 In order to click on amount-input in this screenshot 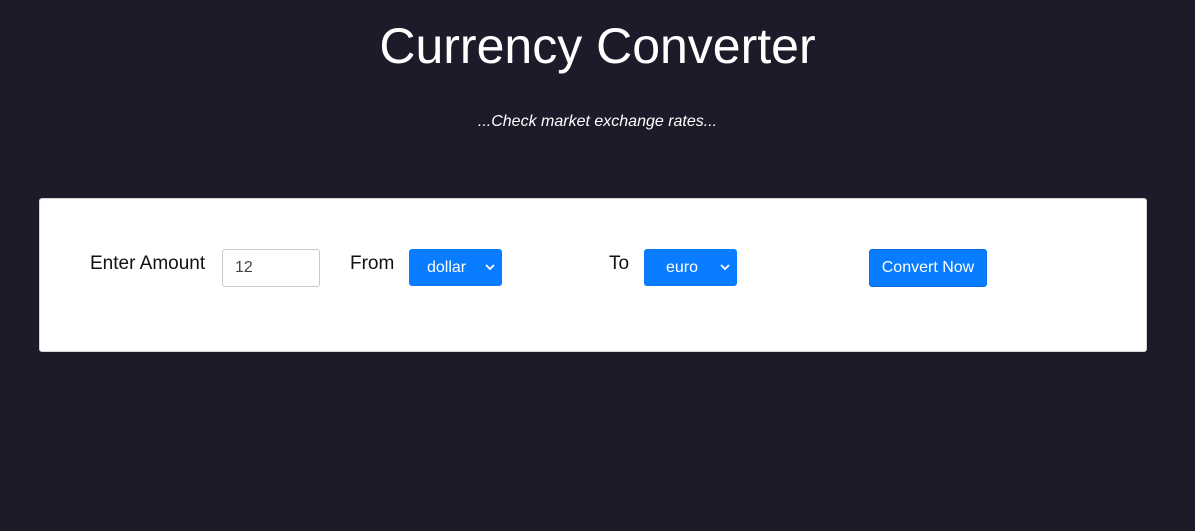, I will do `click(271, 268)`.